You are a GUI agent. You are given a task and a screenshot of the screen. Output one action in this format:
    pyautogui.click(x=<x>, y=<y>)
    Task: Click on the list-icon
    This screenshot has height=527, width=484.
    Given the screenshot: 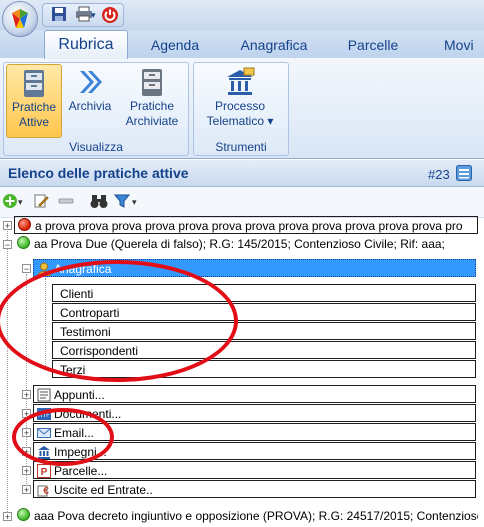 What is the action you would take?
    pyautogui.click(x=464, y=173)
    